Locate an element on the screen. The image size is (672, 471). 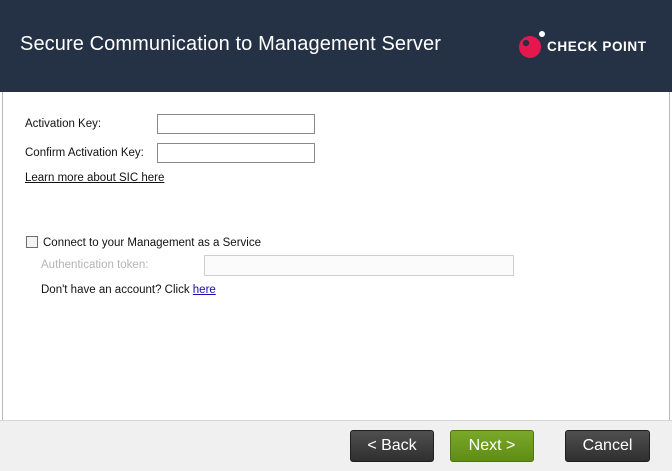
connect-service-label: Connect to your Management as a Service is located at coordinates (152, 243).